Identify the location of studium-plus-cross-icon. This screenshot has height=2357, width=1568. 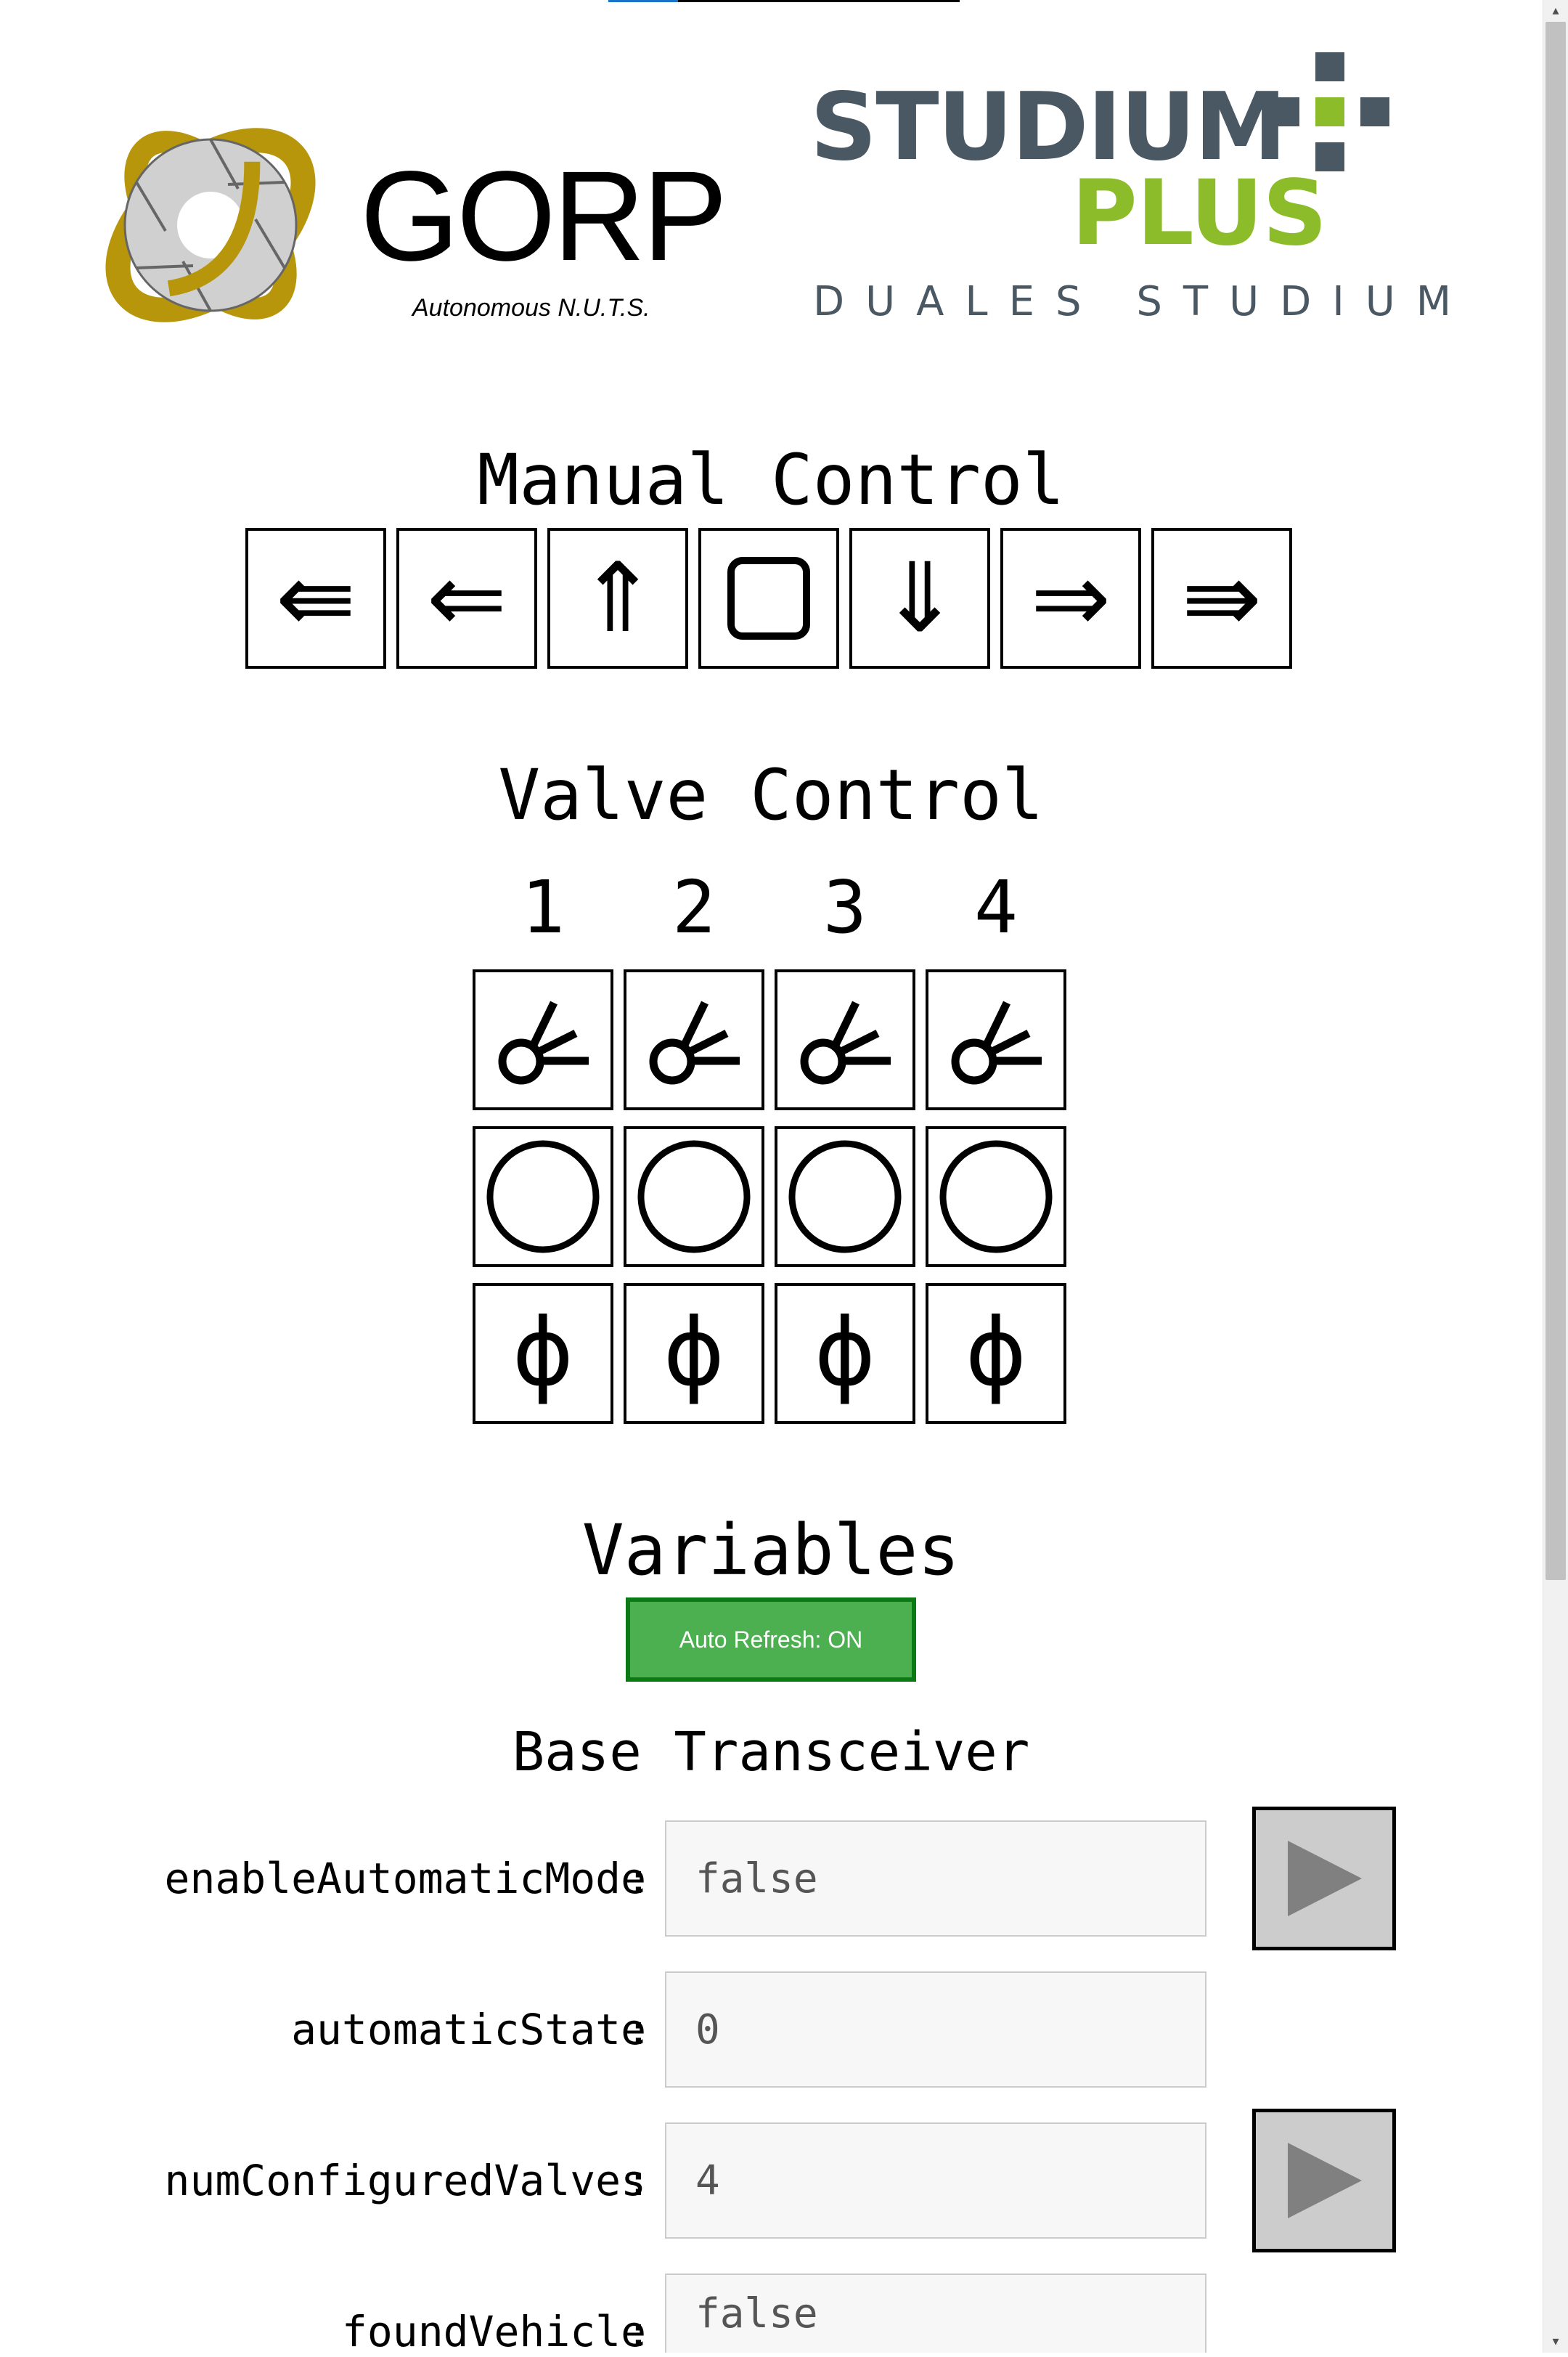
(1330, 111).